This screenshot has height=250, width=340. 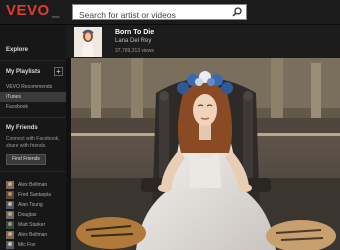 What do you see at coordinates (22, 128) in the screenshot?
I see `my-friends-heading: My Friends` at bounding box center [22, 128].